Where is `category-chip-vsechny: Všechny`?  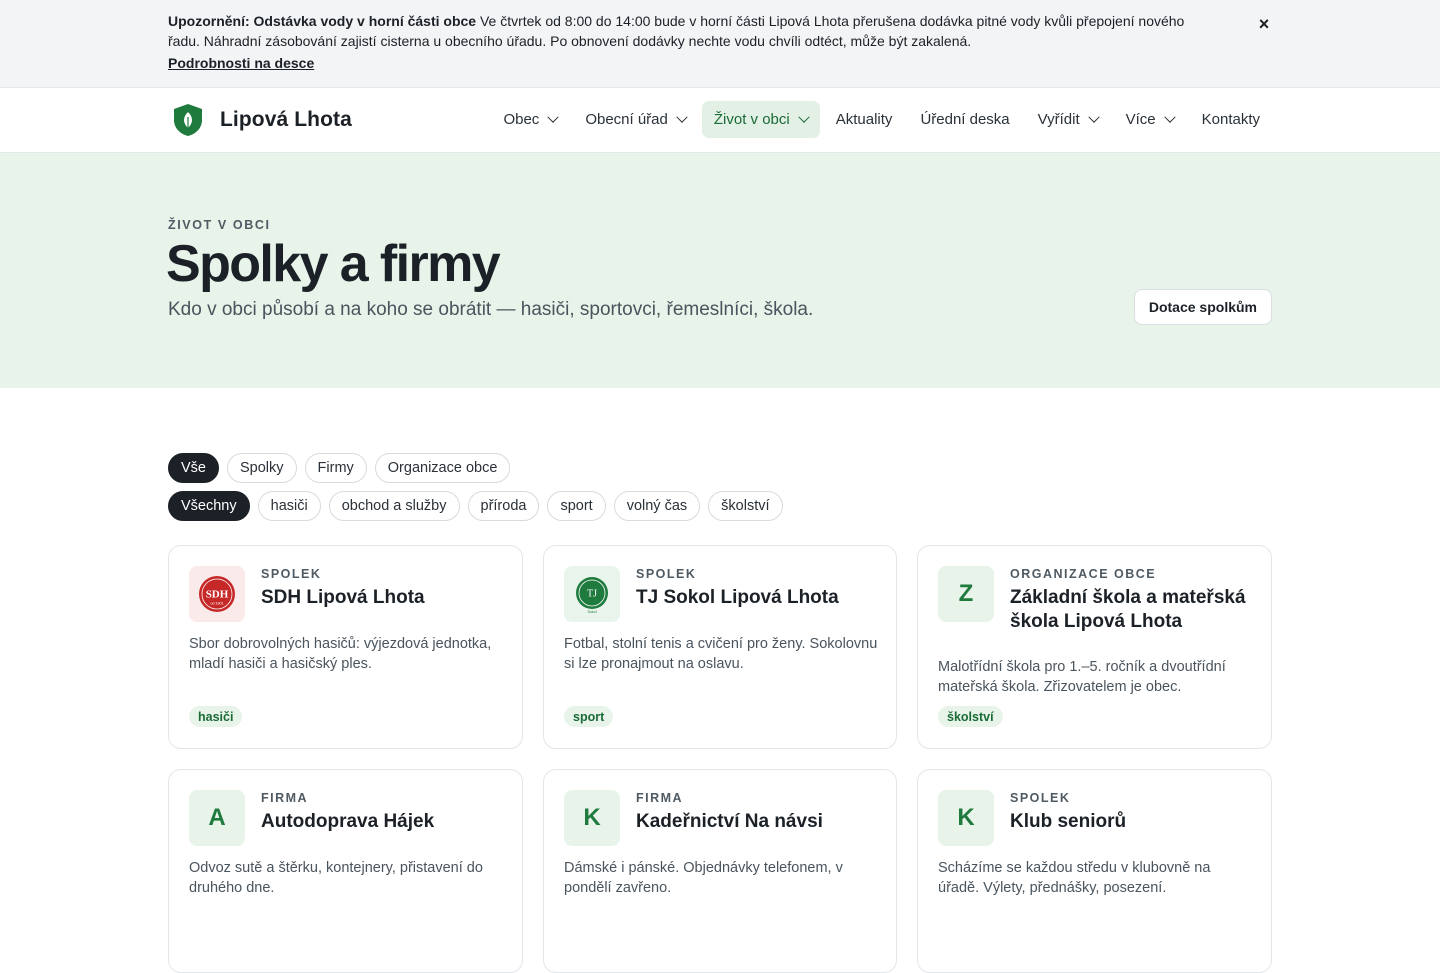
category-chip-vsechny: Všechny is located at coordinates (209, 506).